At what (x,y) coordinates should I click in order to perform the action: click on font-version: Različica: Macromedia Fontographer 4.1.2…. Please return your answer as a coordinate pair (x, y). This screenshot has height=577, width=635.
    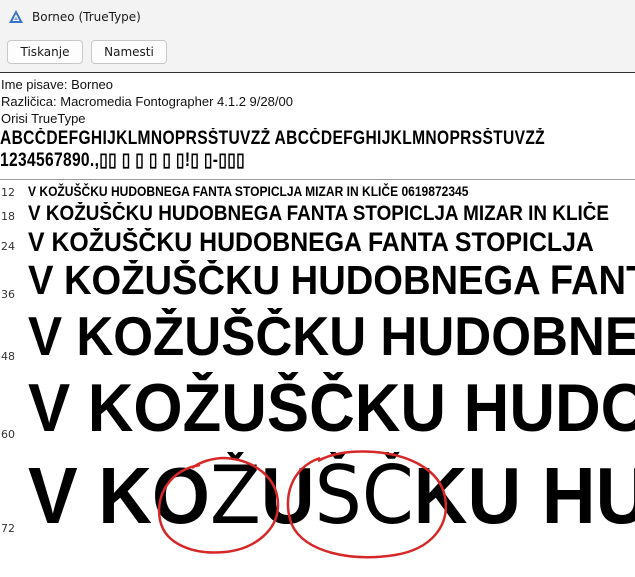
    Looking at the image, I should click on (147, 101).